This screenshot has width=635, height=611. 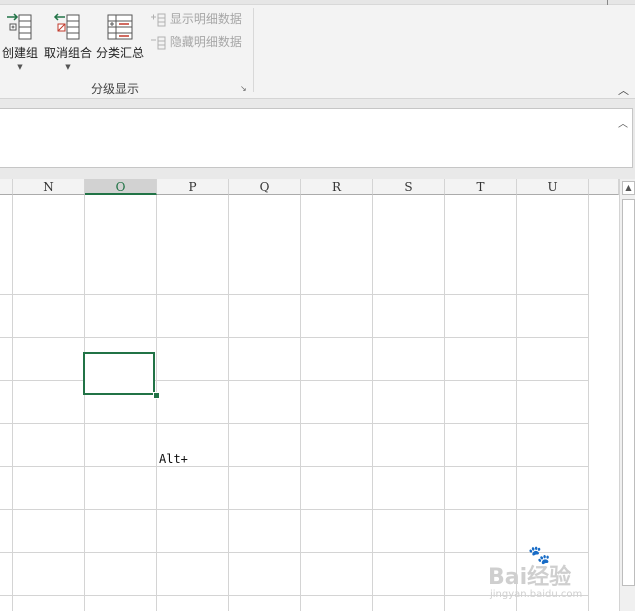 I want to click on show-detail-label: 显示明细数据, so click(x=205, y=19).